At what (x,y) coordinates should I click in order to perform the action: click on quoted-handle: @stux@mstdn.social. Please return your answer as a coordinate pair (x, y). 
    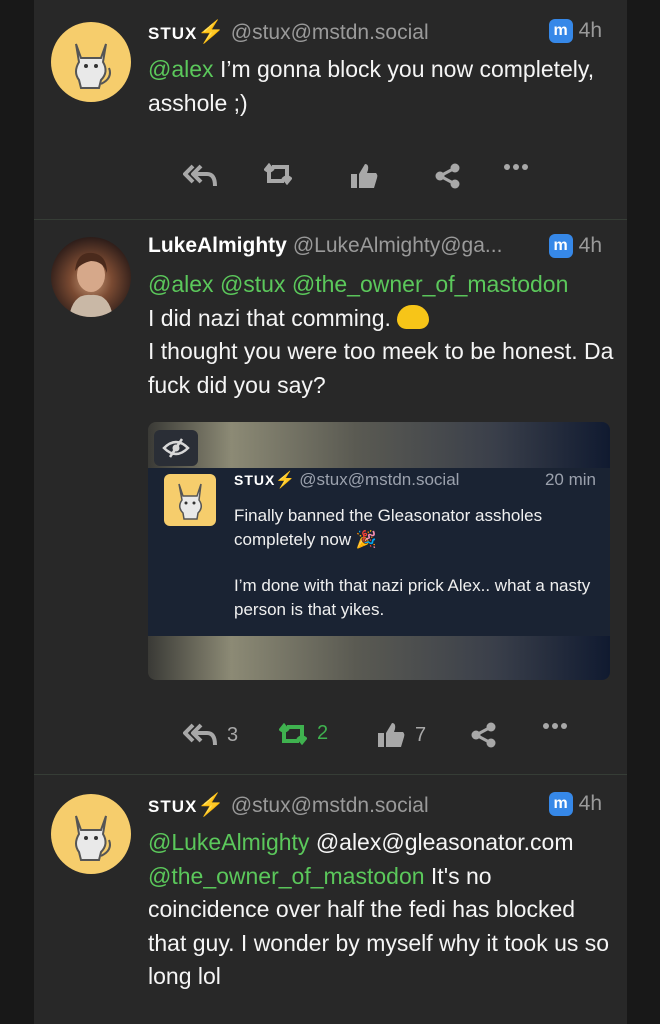
    Looking at the image, I should click on (379, 479).